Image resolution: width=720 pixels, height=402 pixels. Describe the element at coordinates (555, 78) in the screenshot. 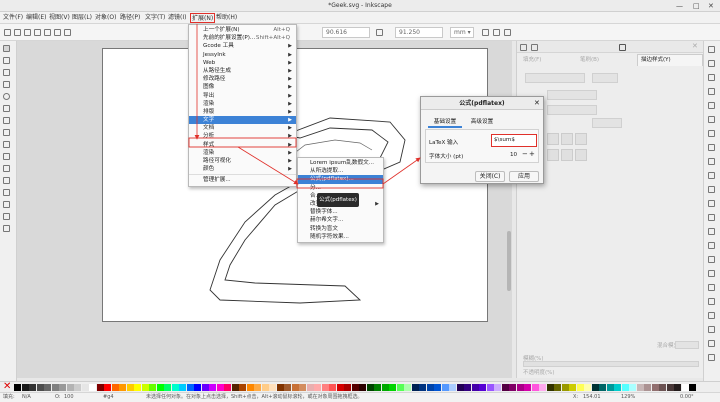

I see `stroke-width-field` at that location.